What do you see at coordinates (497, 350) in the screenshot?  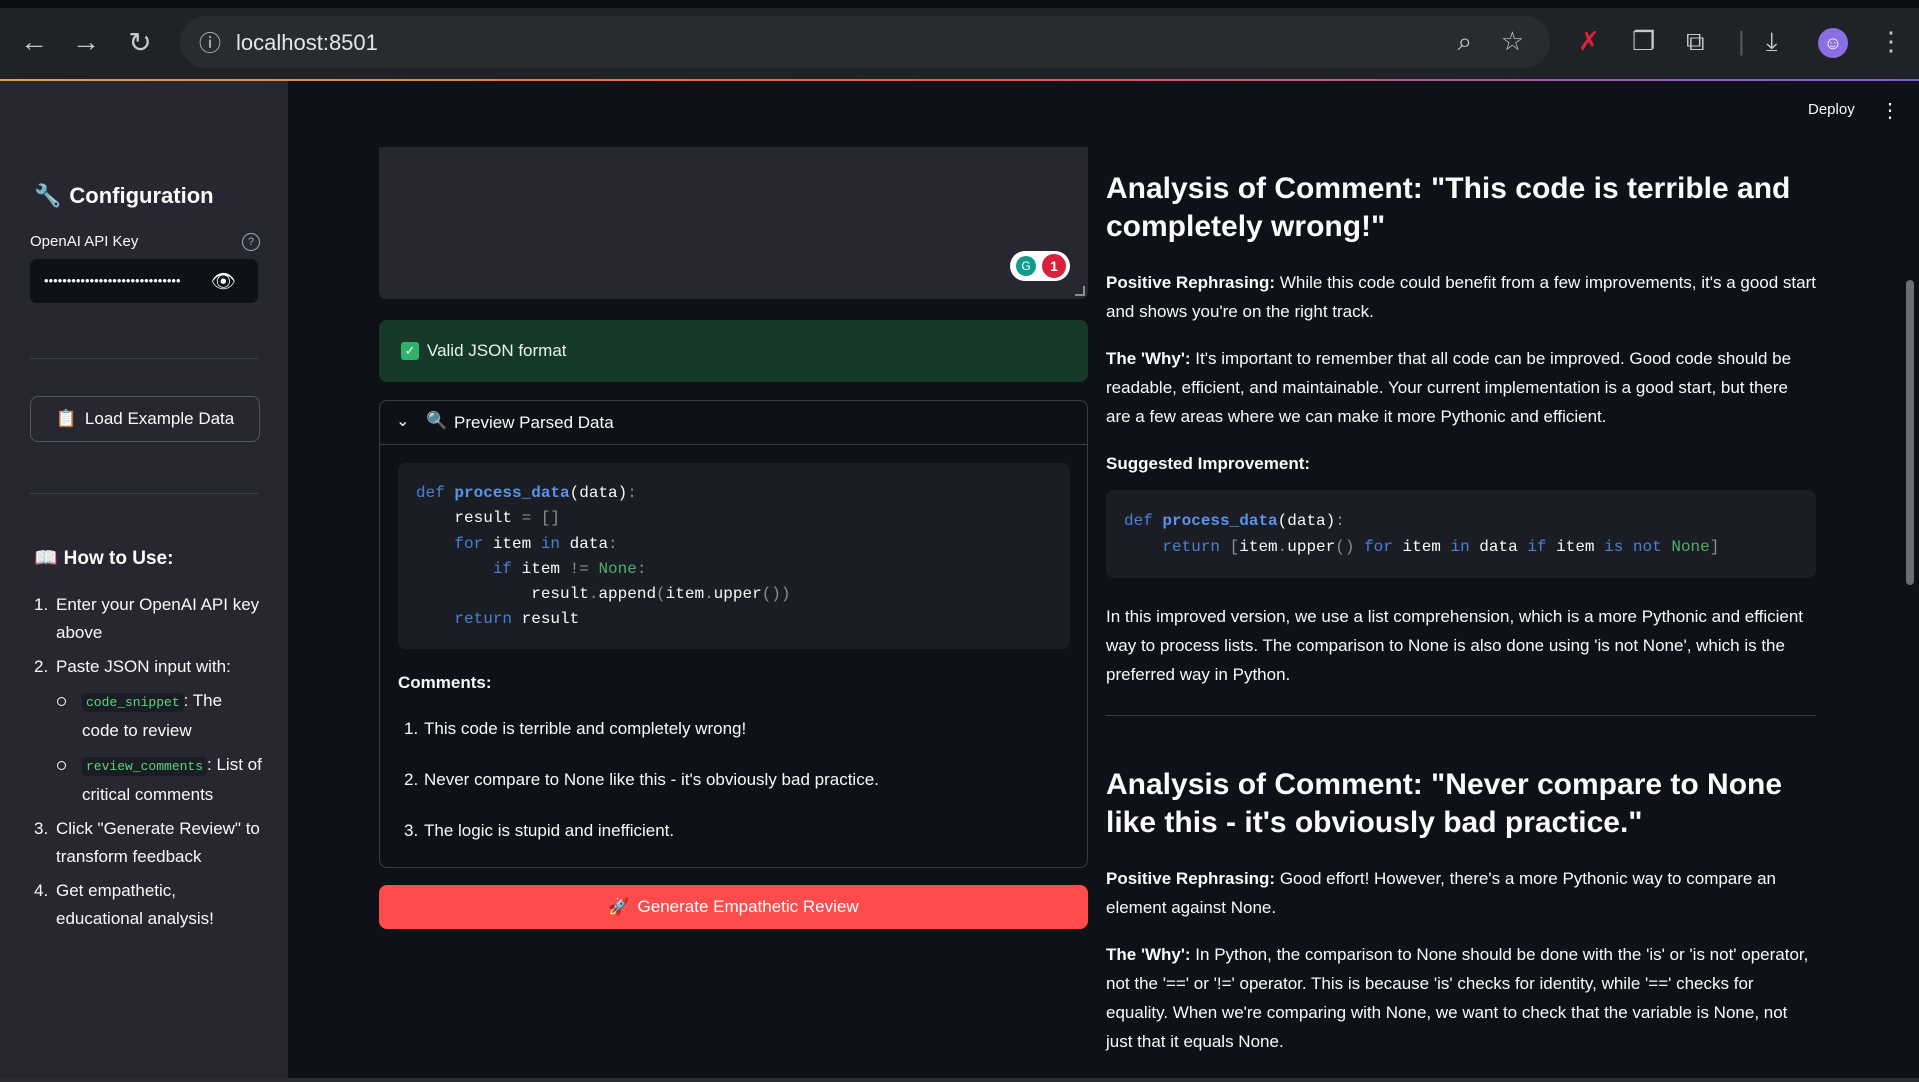 I see `success-text: Valid JSON format` at bounding box center [497, 350].